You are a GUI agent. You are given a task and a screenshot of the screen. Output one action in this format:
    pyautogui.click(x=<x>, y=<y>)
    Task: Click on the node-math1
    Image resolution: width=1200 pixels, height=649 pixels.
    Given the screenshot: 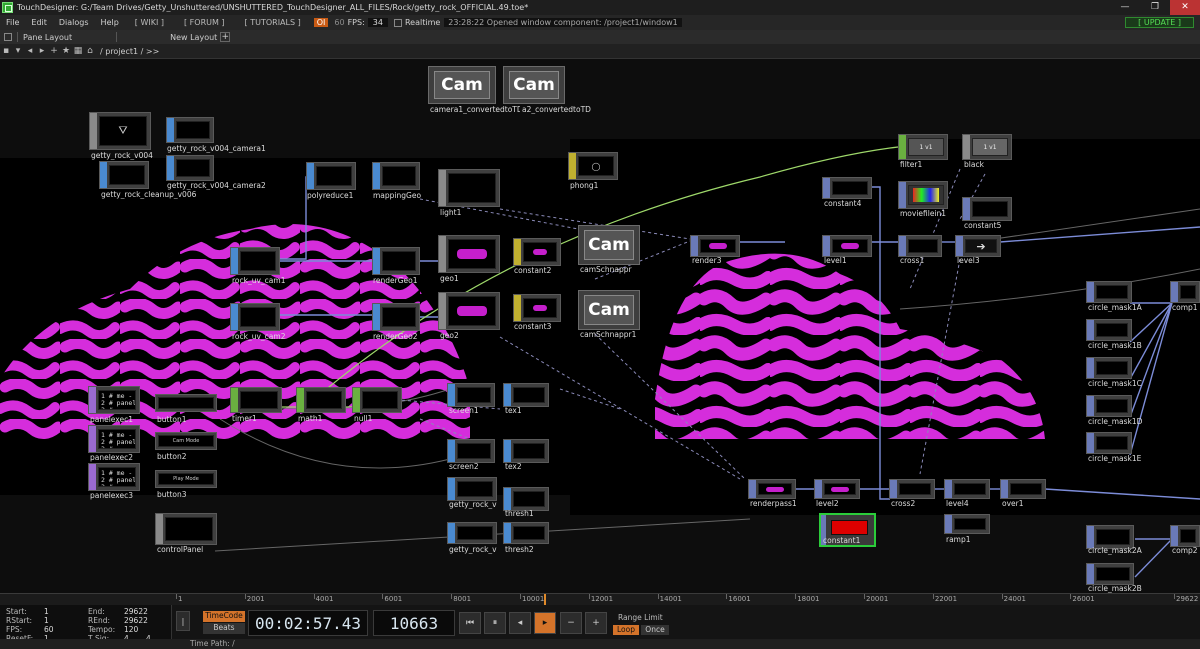 What is the action you would take?
    pyautogui.click(x=321, y=400)
    